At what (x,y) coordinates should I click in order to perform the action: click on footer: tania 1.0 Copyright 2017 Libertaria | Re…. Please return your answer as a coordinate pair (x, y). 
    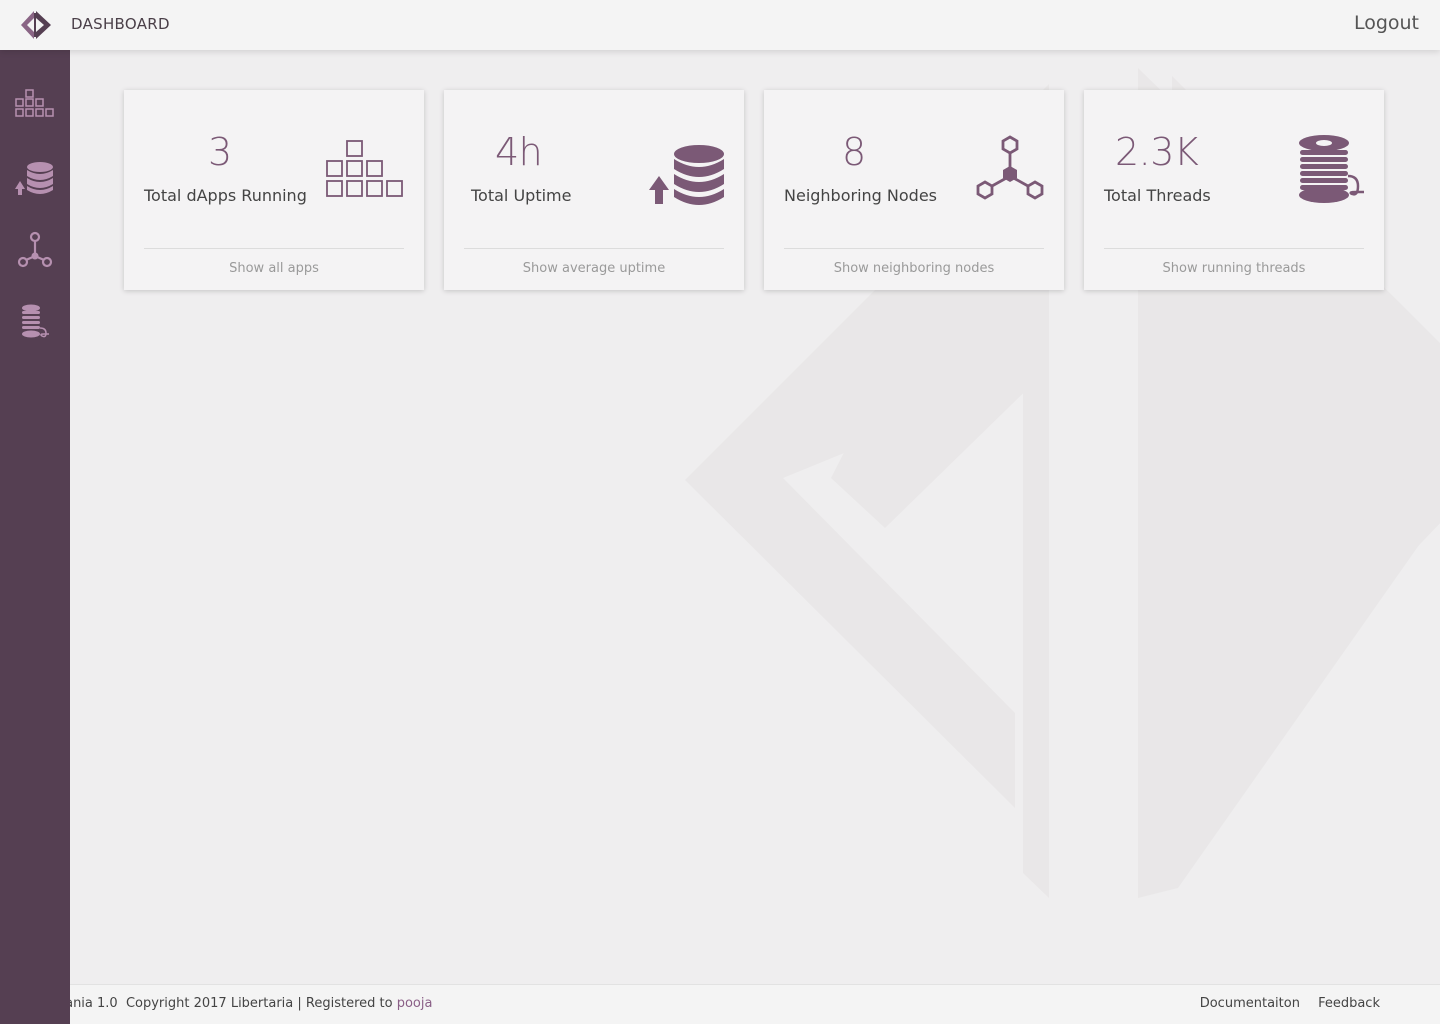
    Looking at the image, I should click on (720, 1004).